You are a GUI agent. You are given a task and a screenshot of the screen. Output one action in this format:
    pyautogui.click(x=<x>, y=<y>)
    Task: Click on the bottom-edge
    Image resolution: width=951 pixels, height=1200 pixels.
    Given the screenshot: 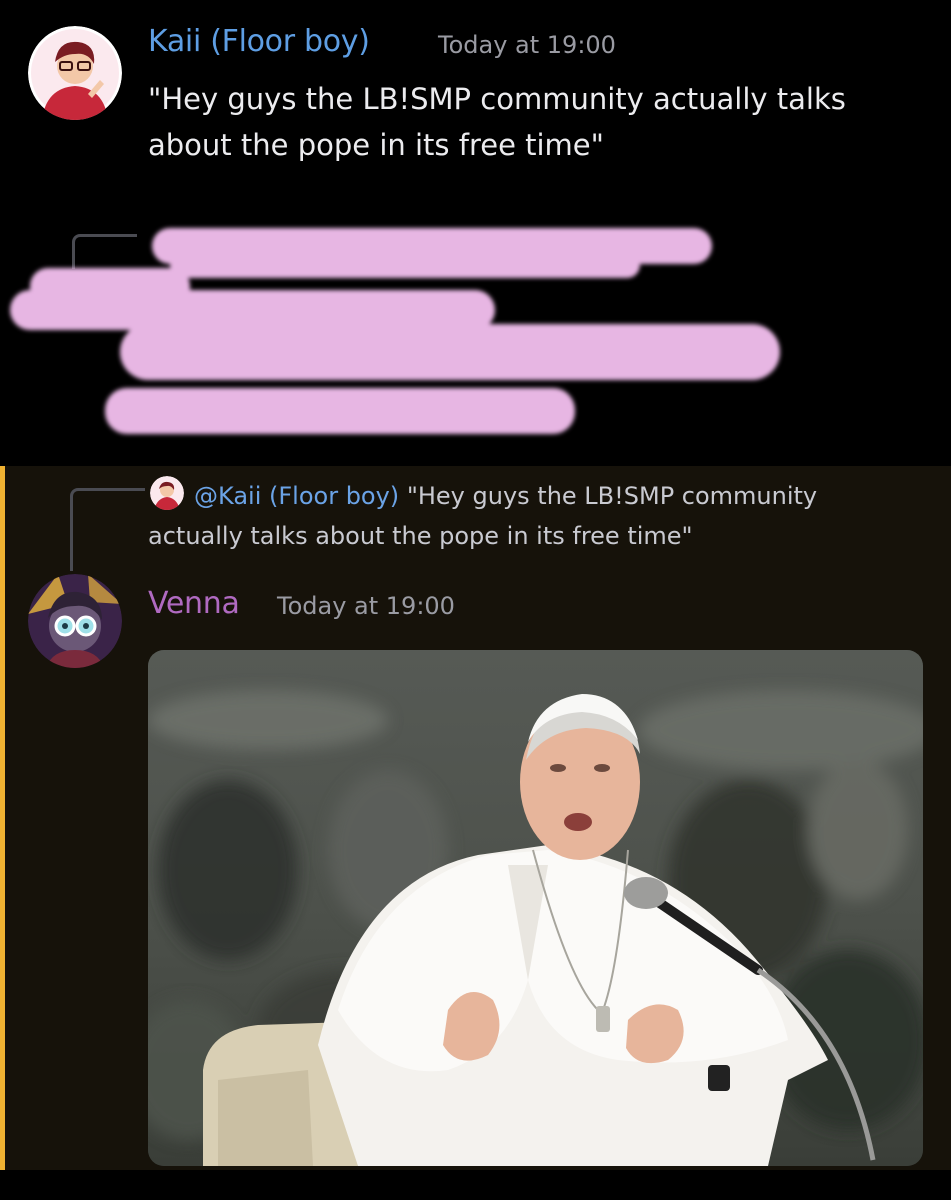 What is the action you would take?
    pyautogui.click(x=475, y=1185)
    